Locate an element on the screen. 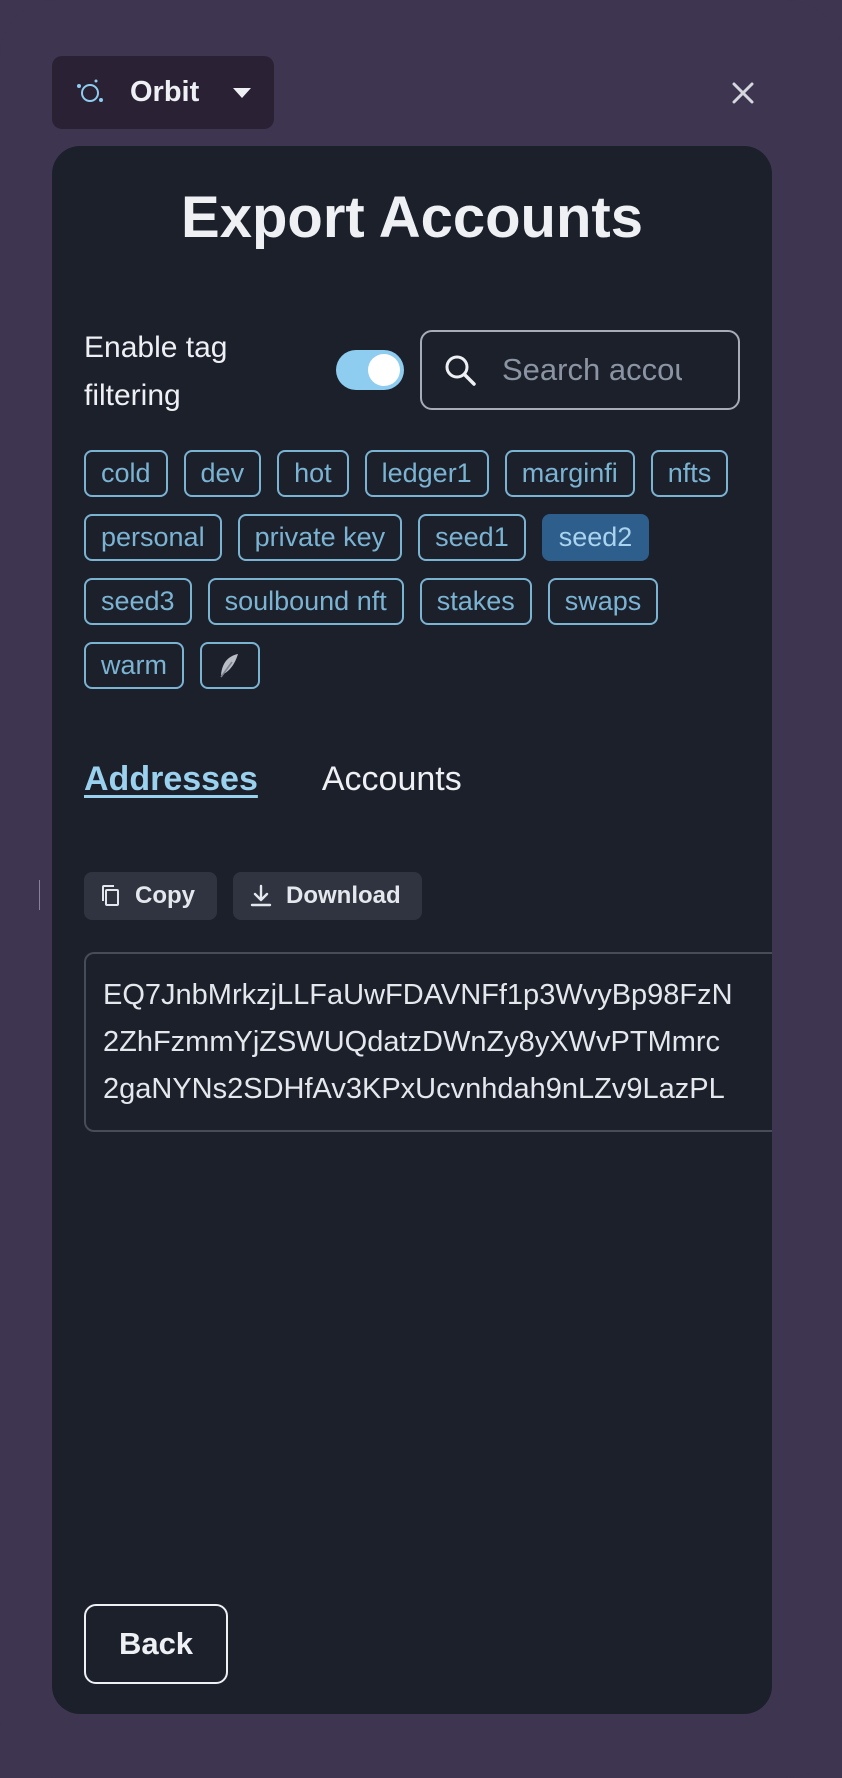  export-actions: Copy Download is located at coordinates (253, 896).